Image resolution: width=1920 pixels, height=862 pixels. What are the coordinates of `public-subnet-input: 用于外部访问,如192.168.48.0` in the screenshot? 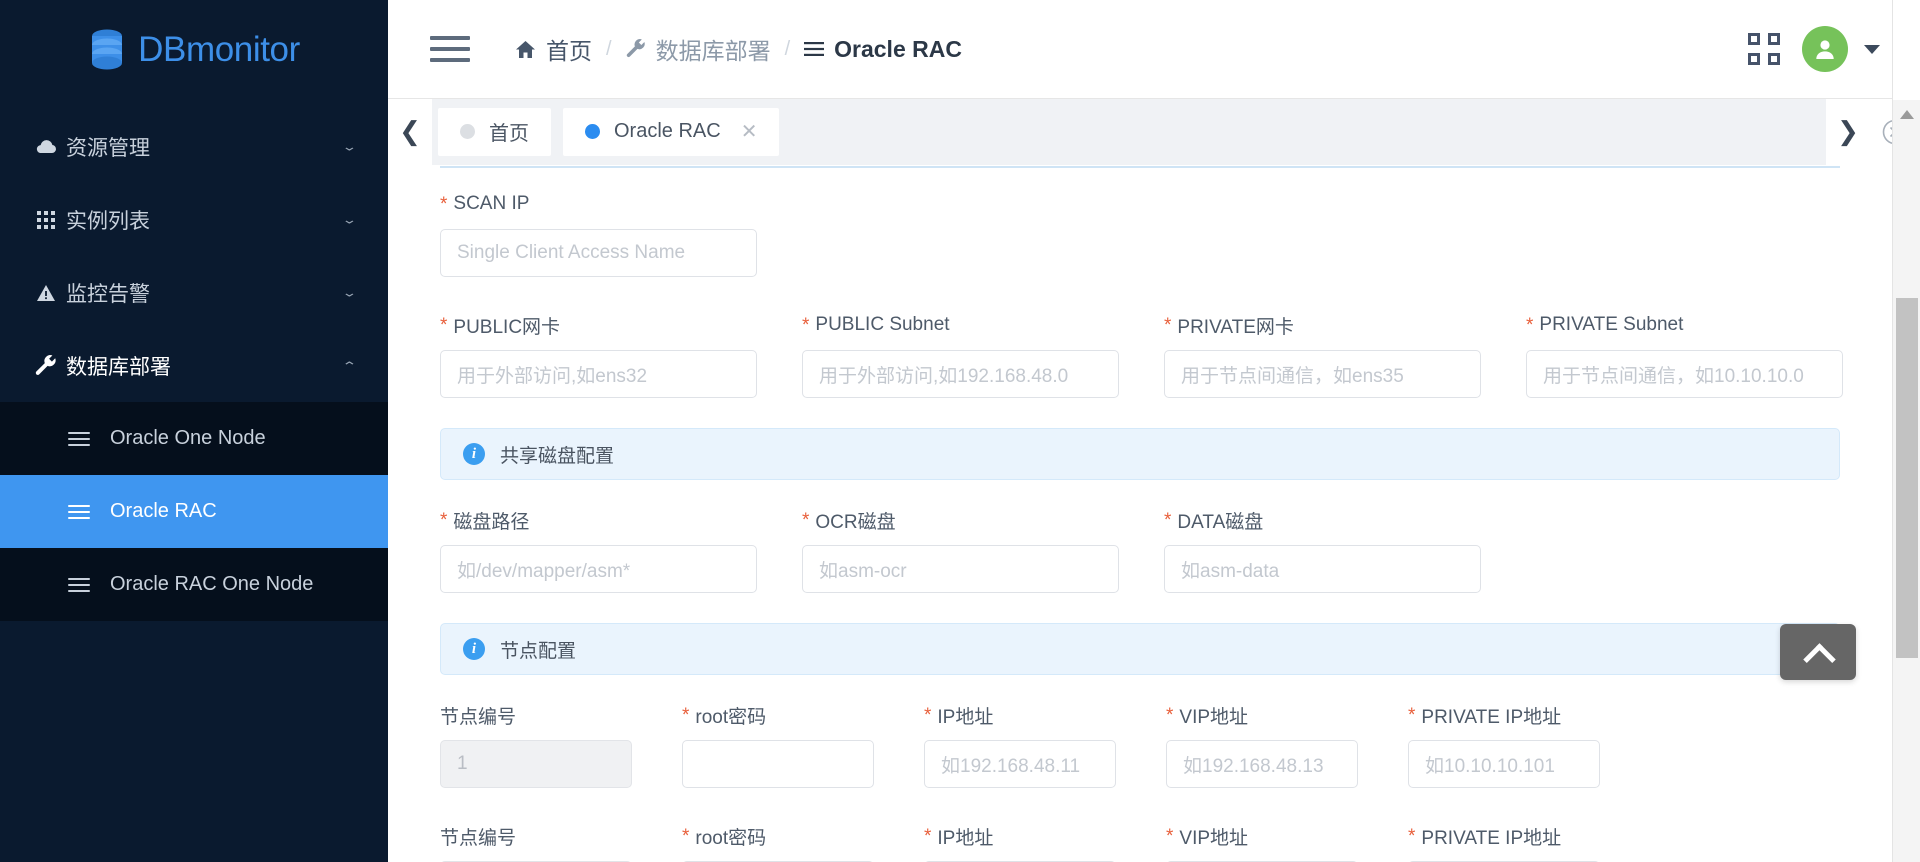 It's located at (960, 374).